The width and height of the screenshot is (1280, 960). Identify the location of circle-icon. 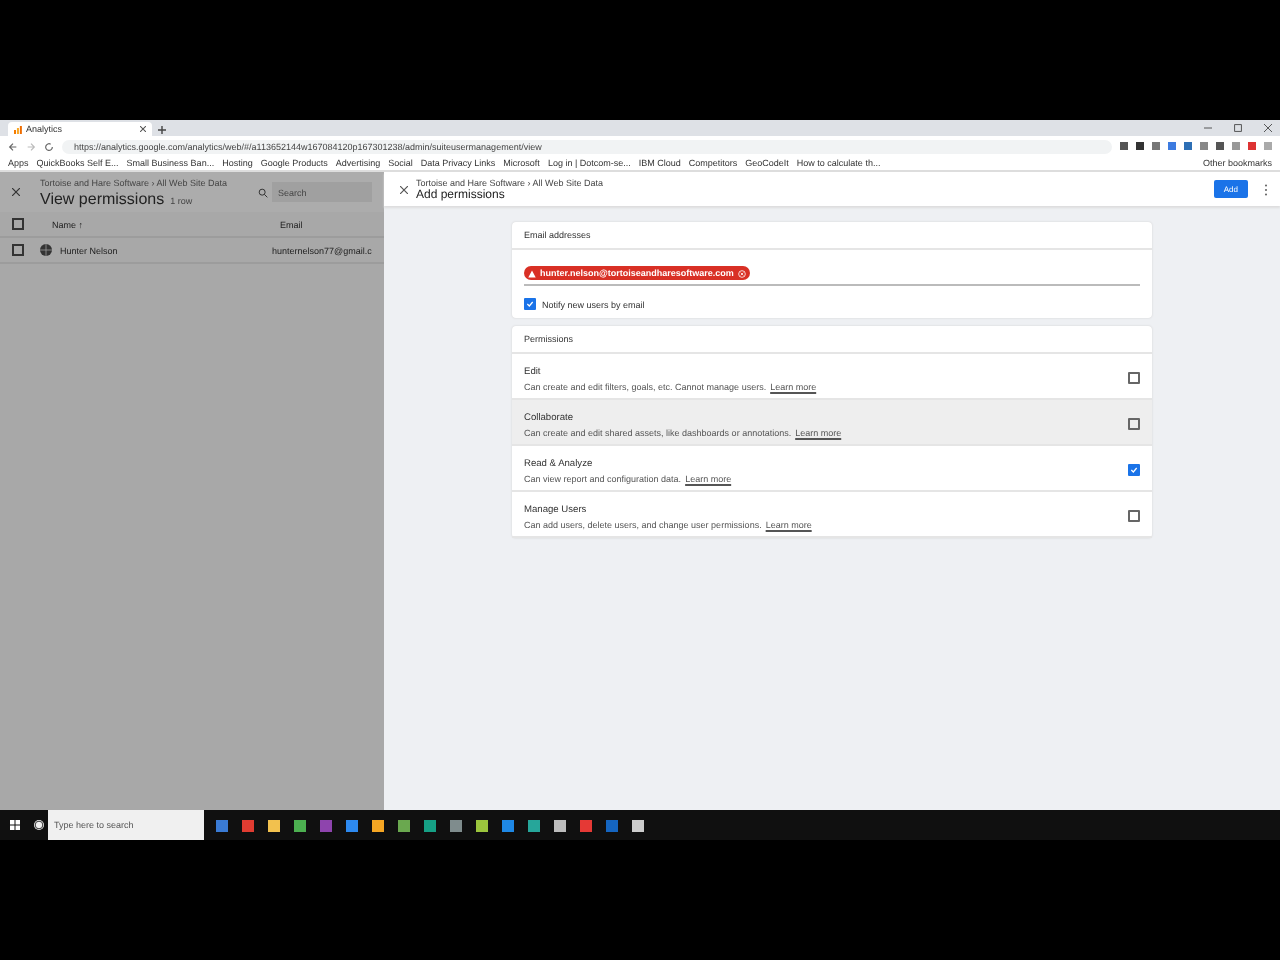
(39, 825).